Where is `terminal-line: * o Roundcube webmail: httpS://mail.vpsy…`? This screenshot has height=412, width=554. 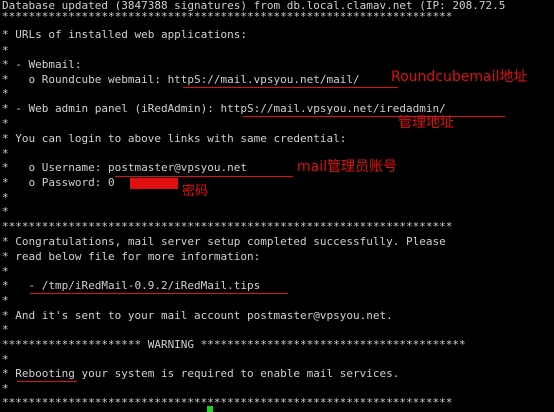
terminal-line: * o Roundcube webmail: httpS://mail.vpsy… is located at coordinates (181, 79).